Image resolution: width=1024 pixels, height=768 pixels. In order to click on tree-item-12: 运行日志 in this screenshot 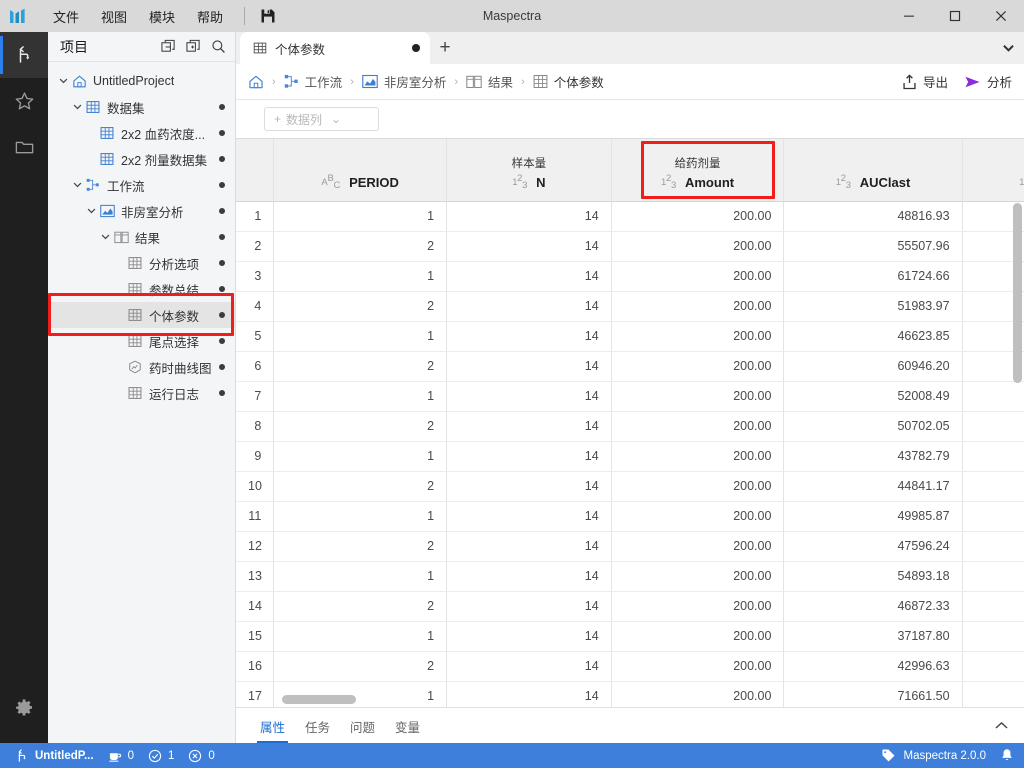, I will do `click(141, 393)`.